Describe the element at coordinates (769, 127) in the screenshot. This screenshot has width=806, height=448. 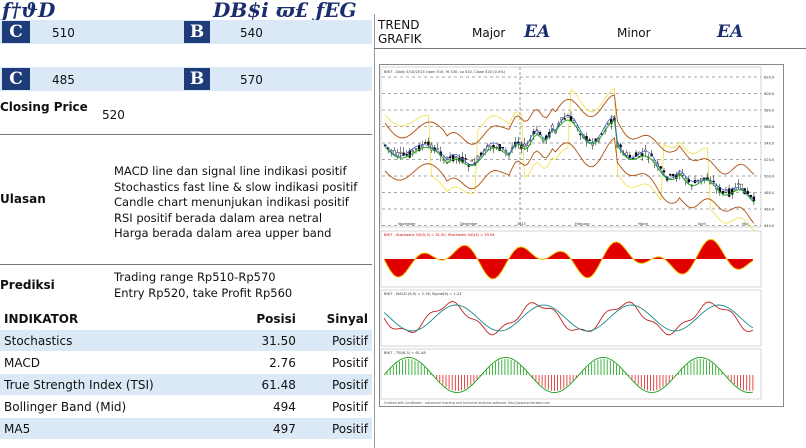
I see `price-tick-label: 560.0` at that location.